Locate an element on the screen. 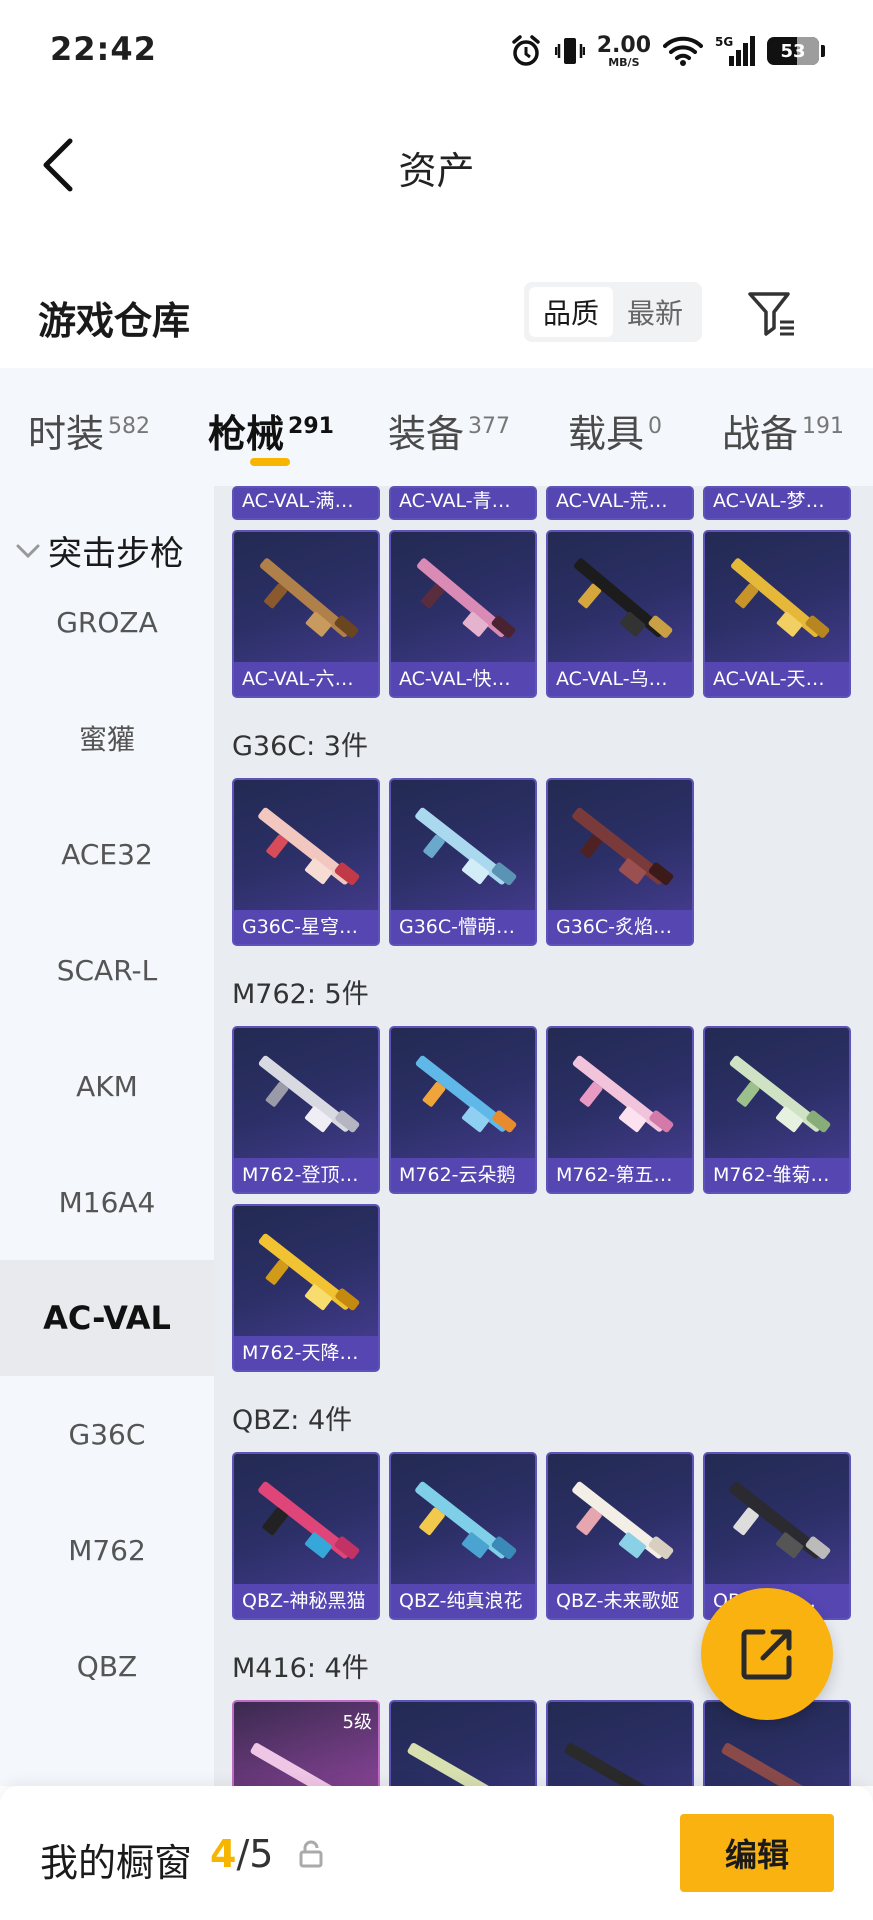  warehouse-title: 游戏仓库 is located at coordinates (114, 321).